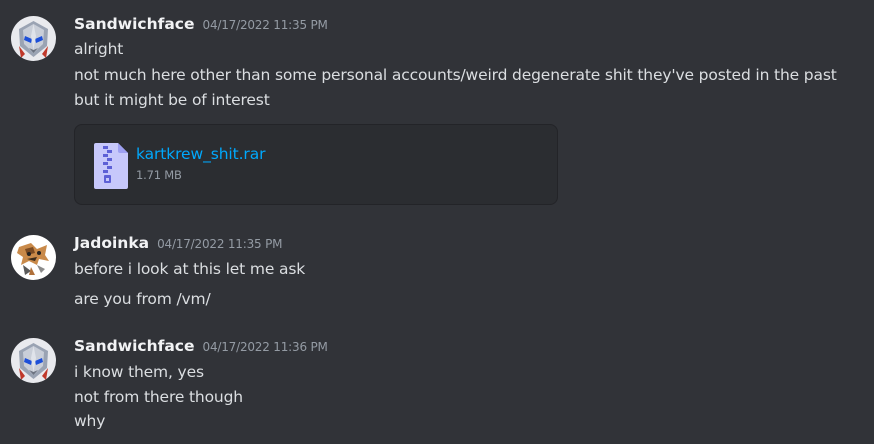 The image size is (874, 444). I want to click on message-text: not from there though, so click(158, 397).